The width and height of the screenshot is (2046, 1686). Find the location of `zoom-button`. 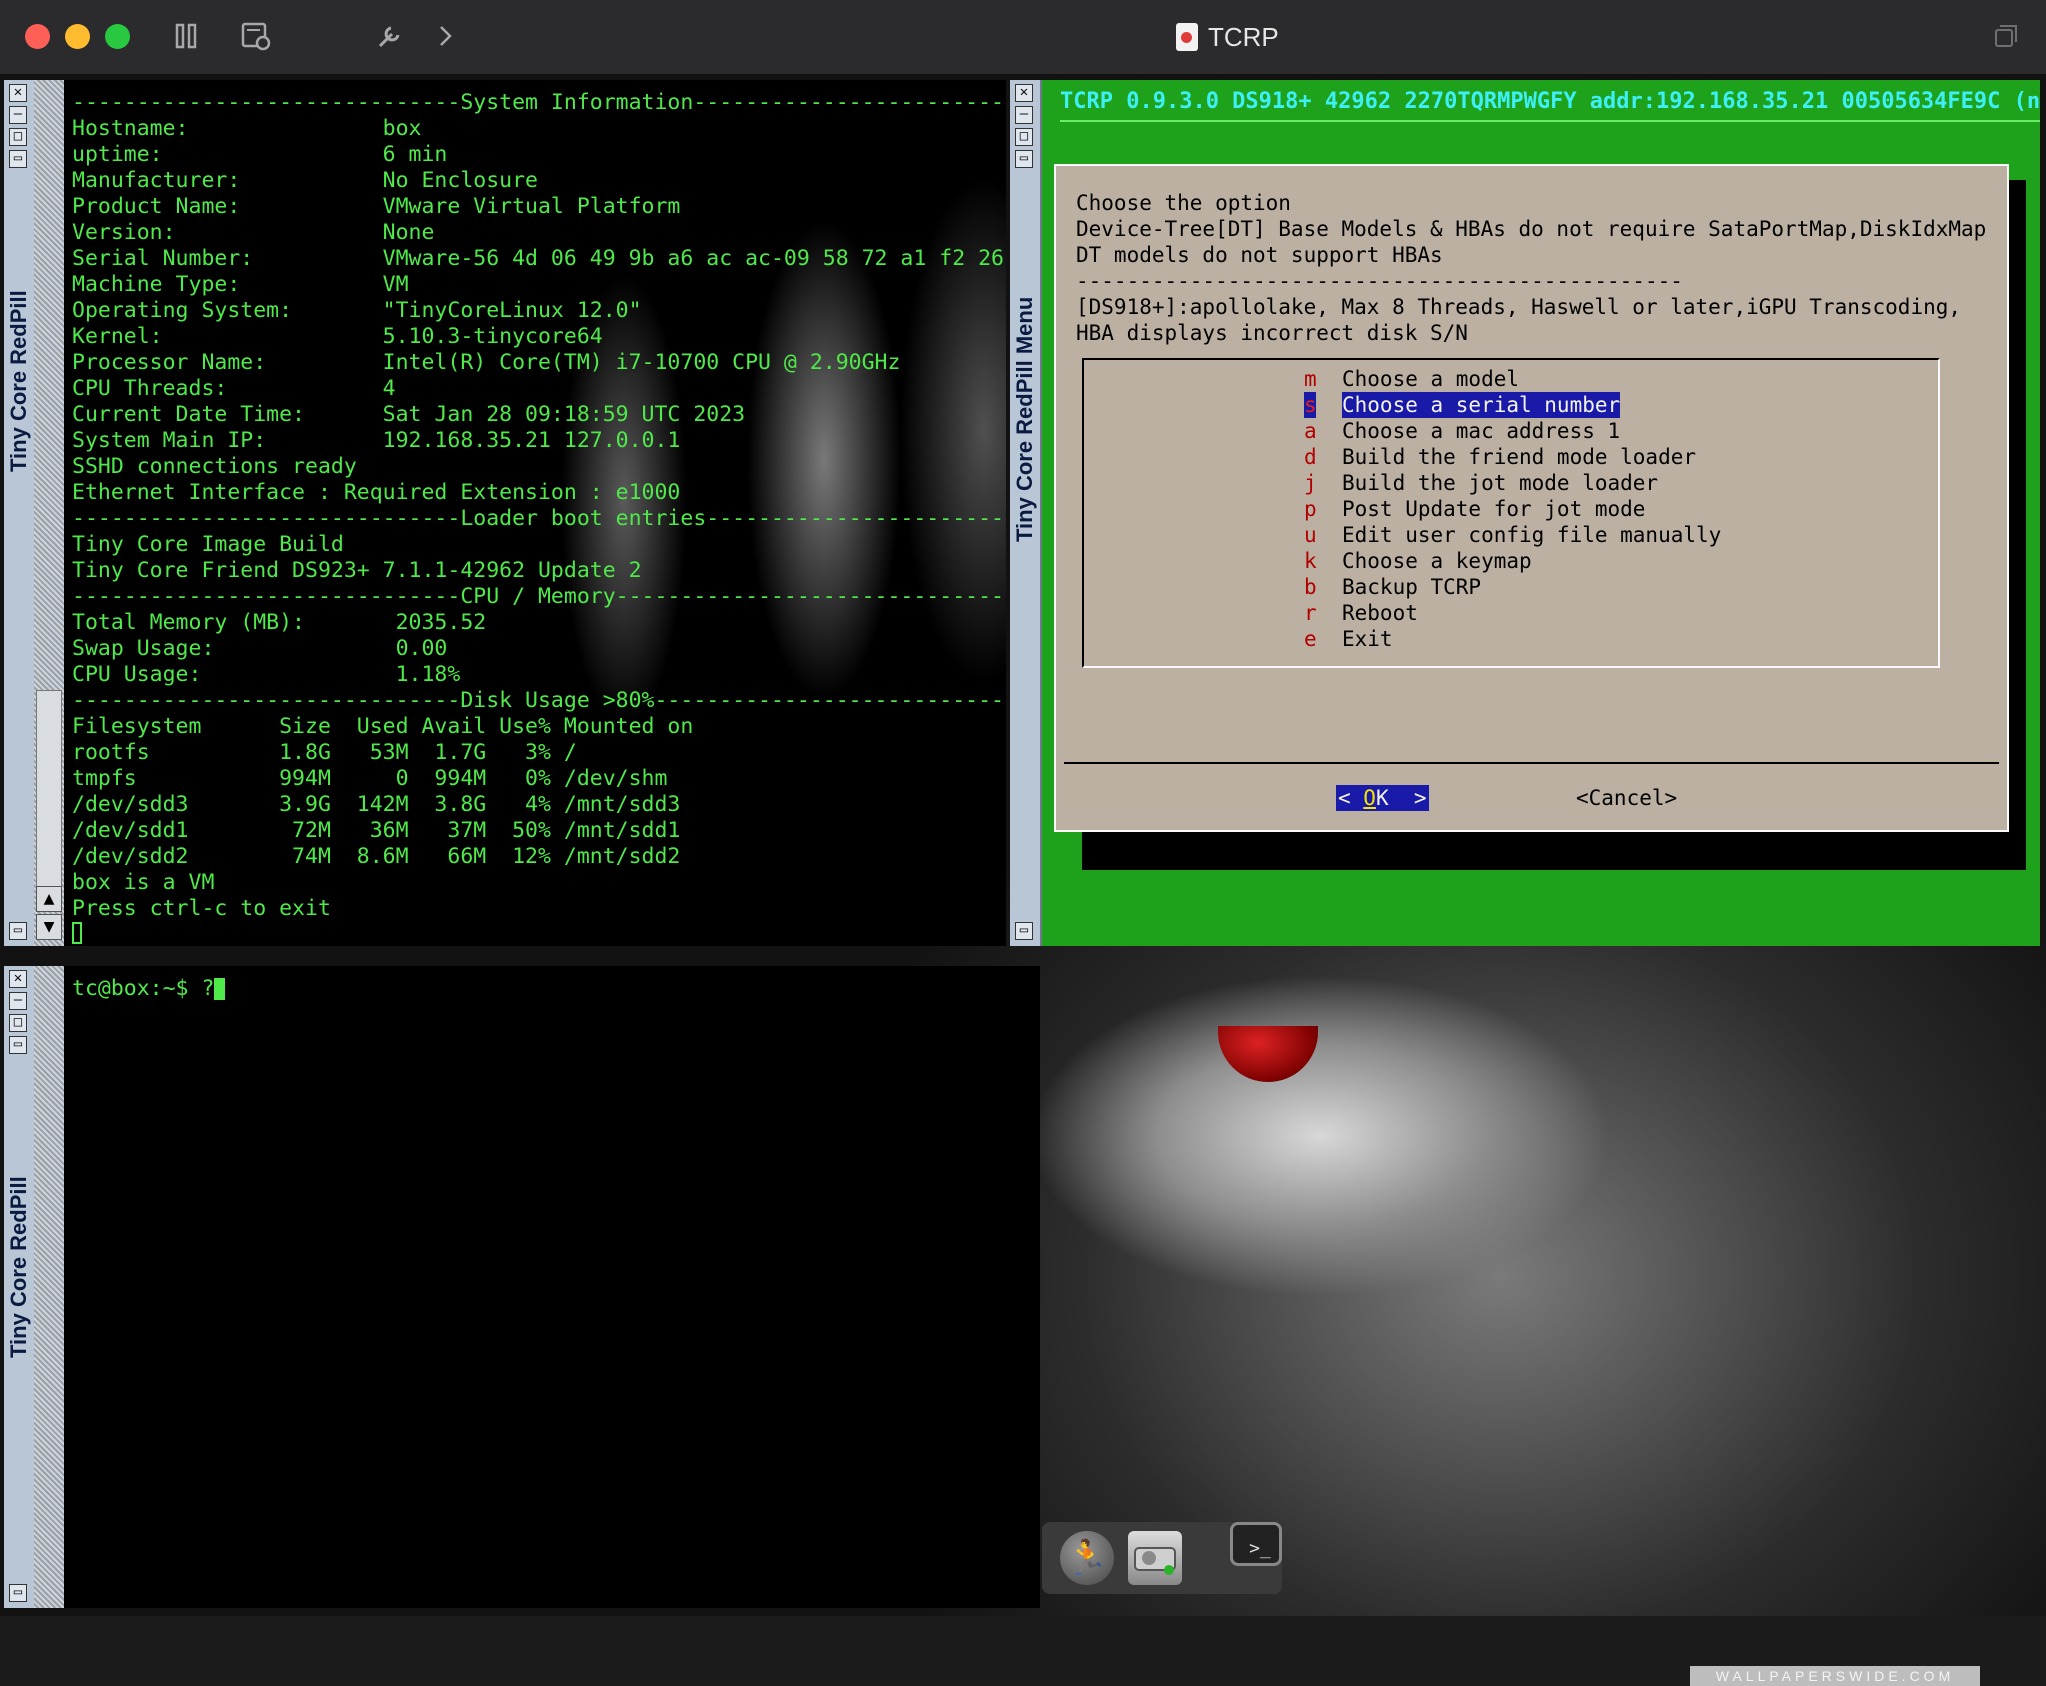

zoom-button is located at coordinates (117, 36).